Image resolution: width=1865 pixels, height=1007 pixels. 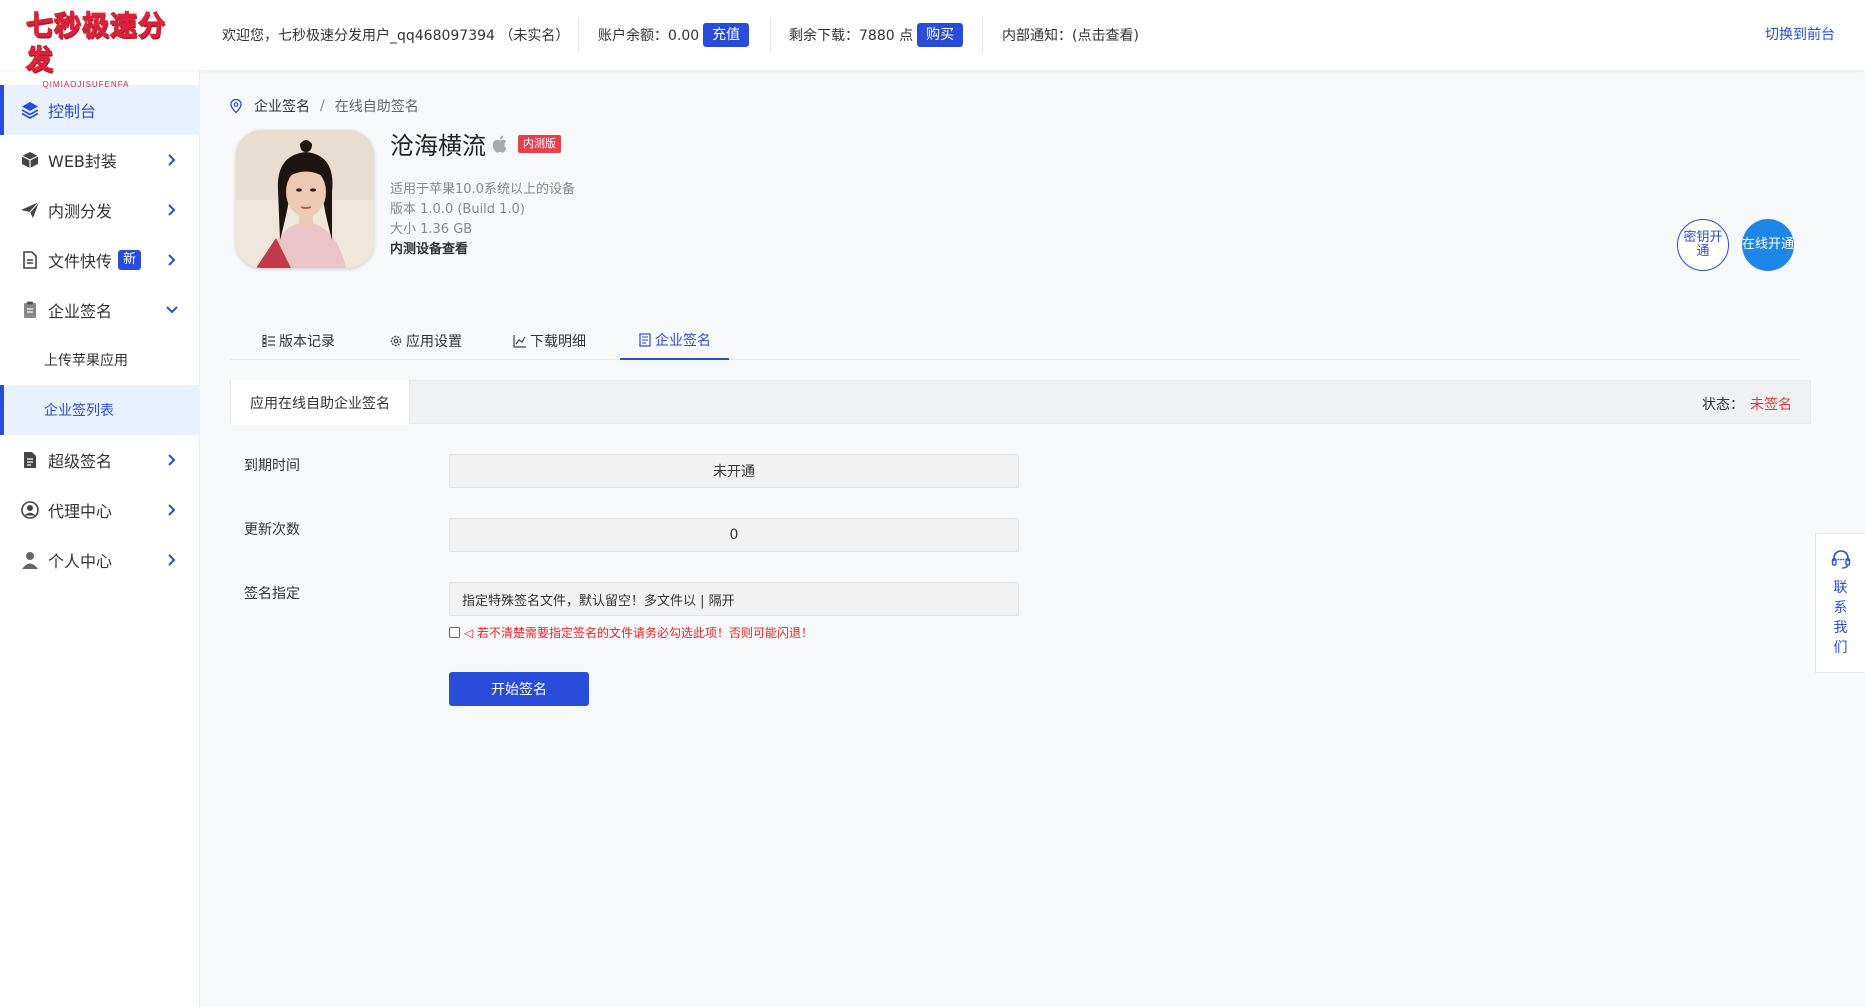 I want to click on sidebar-item-label: 个人中心, so click(x=80, y=561).